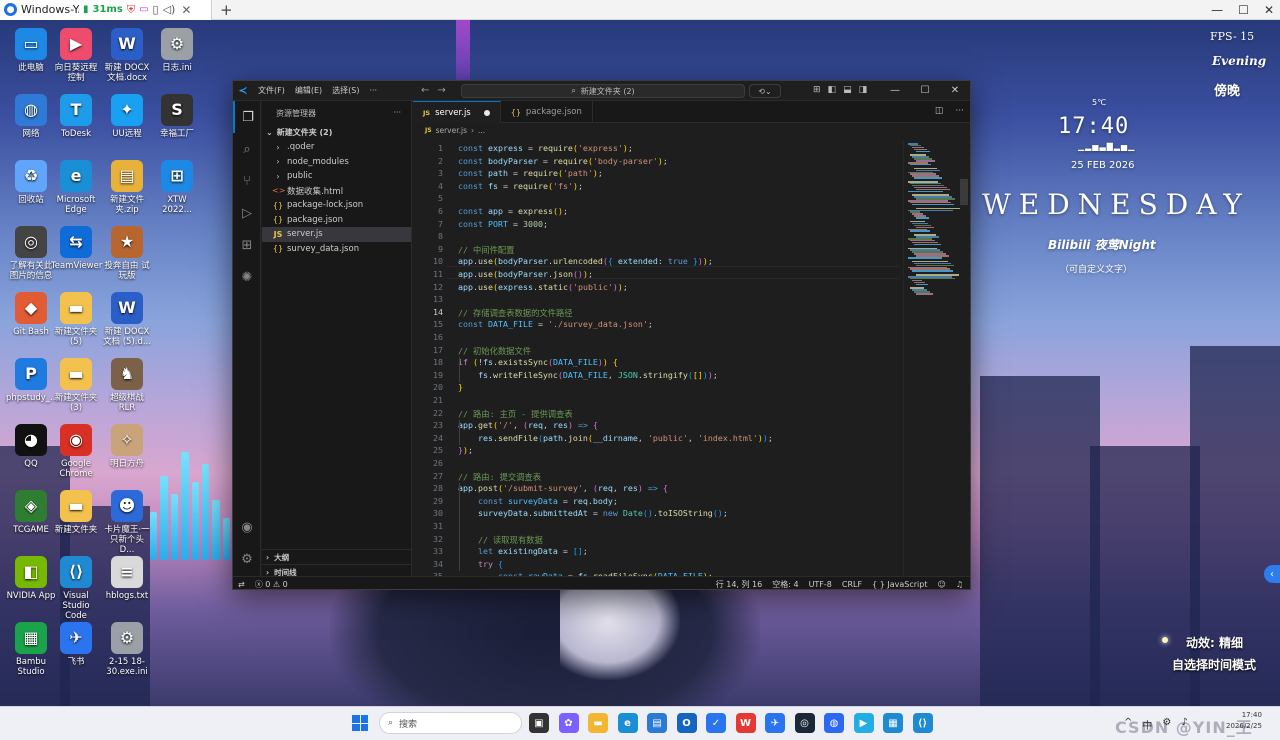 The height and width of the screenshot is (740, 1280). What do you see at coordinates (1214, 642) in the screenshot?
I see `widget-animation-setting: 动效: 精细` at bounding box center [1214, 642].